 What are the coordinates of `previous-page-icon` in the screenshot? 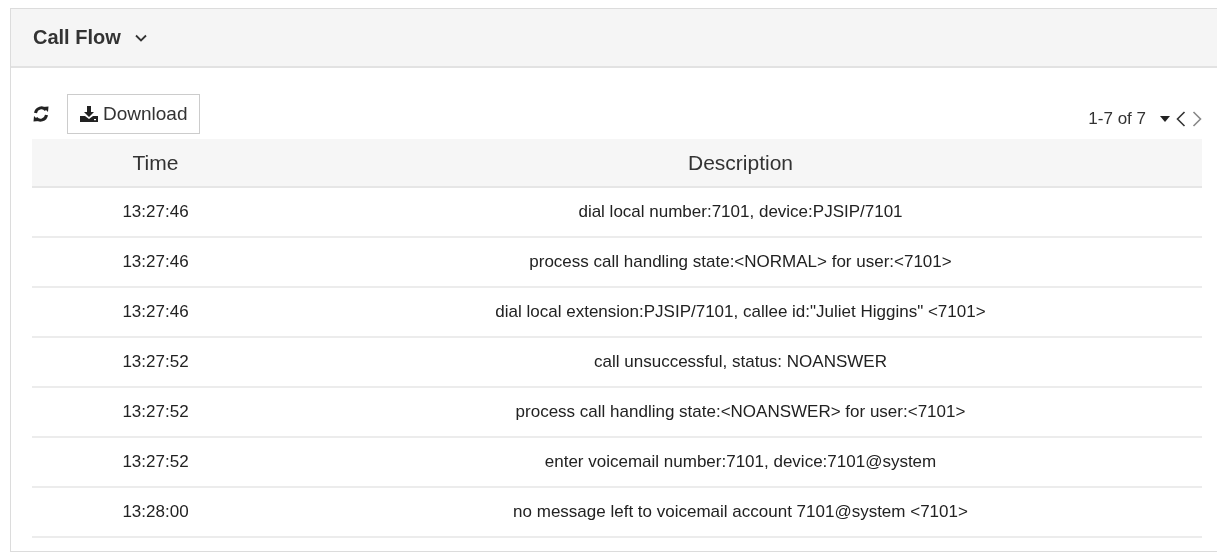 It's located at (1181, 119).